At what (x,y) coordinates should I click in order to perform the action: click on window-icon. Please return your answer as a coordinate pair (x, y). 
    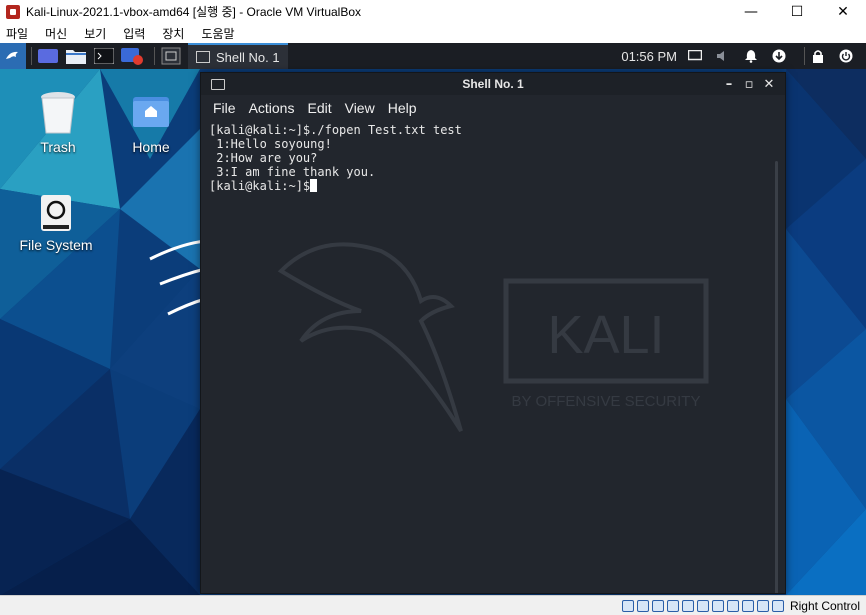
    Looking at the image, I should click on (171, 56).